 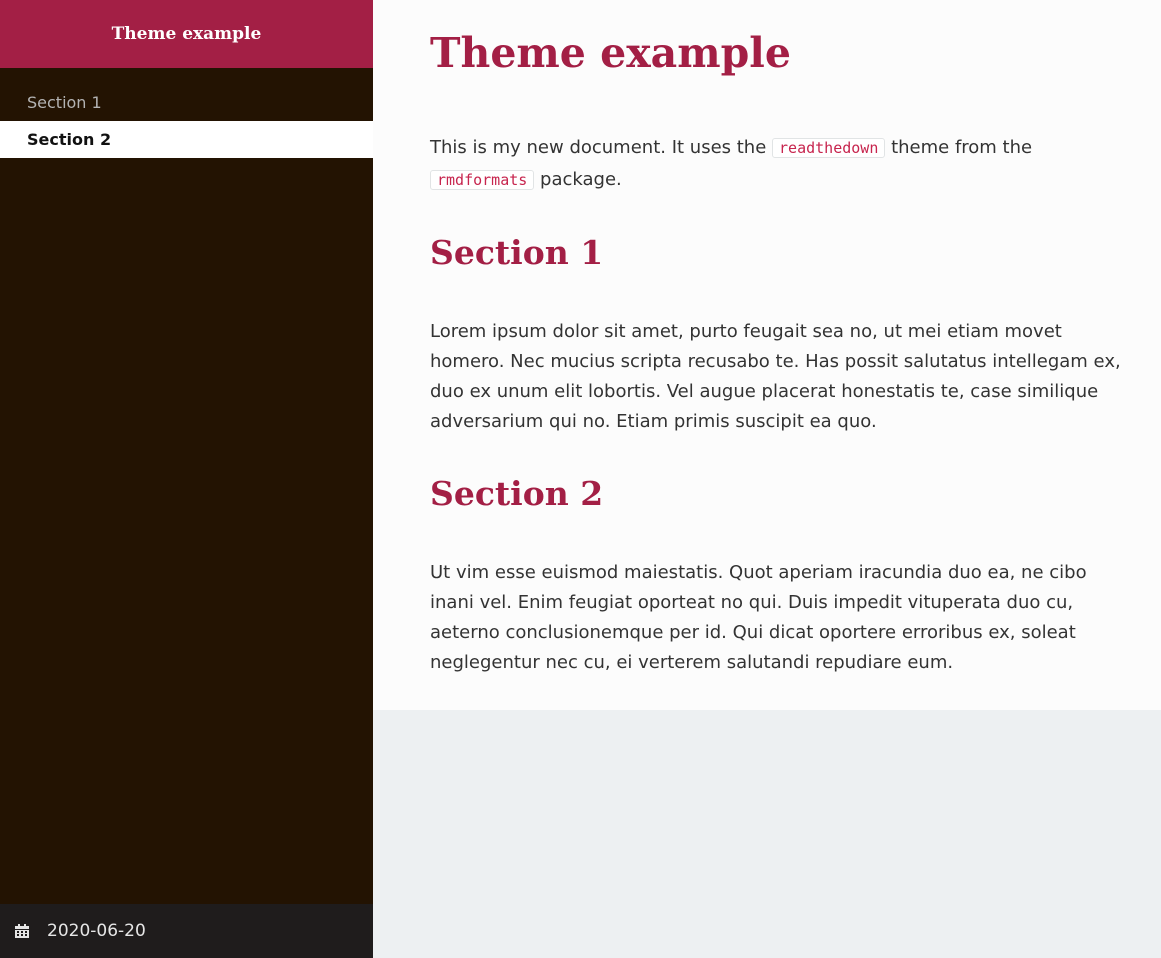 What do you see at coordinates (186, 34) in the screenshot?
I see `sidebar-title: Theme example` at bounding box center [186, 34].